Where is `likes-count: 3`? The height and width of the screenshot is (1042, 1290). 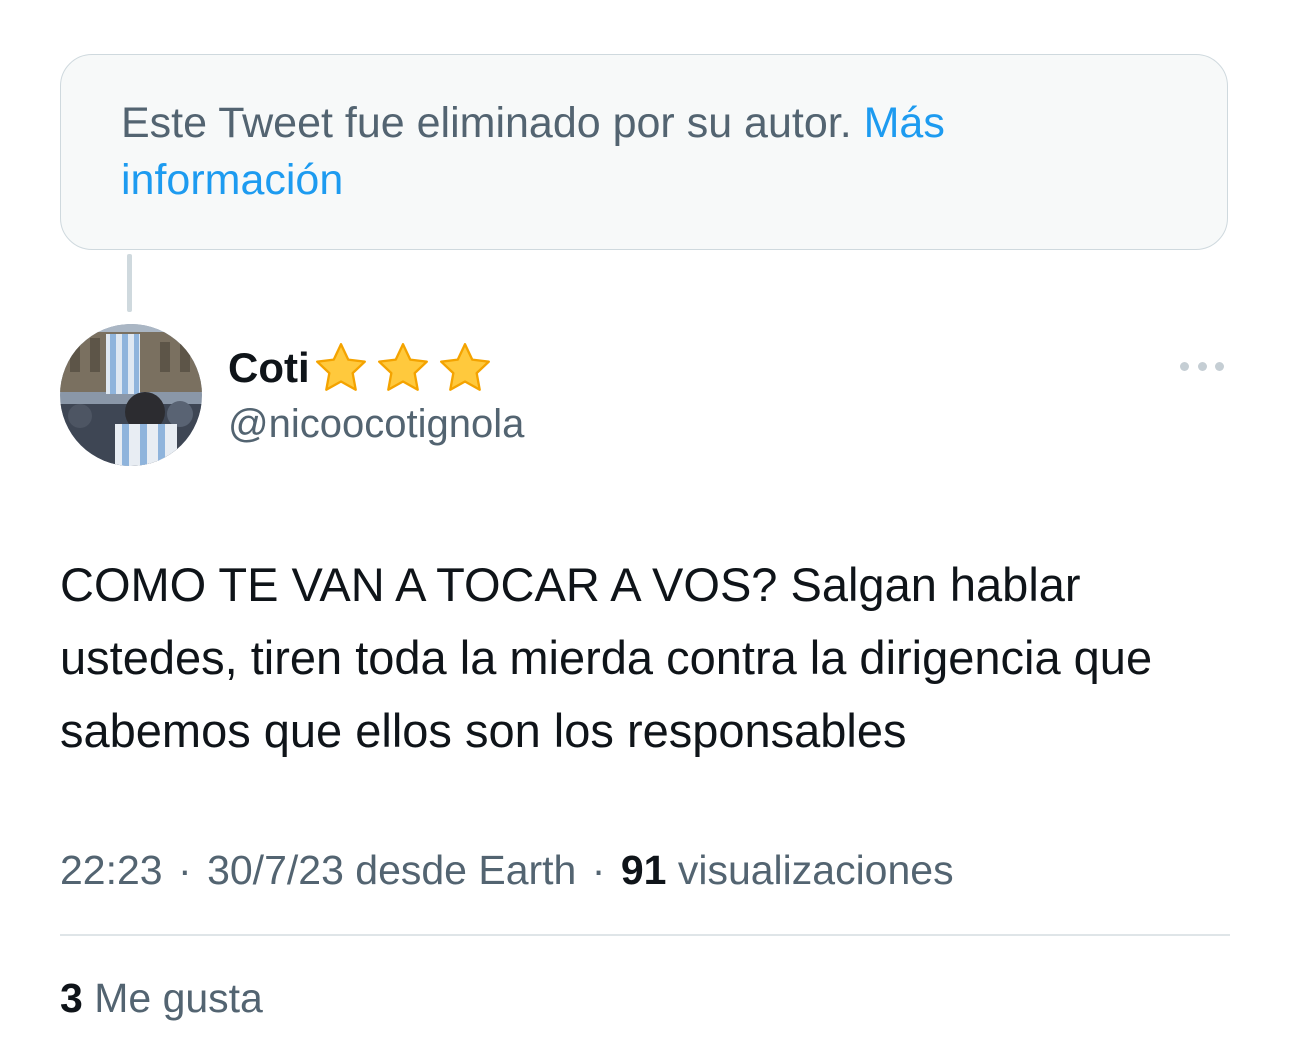 likes-count: 3 is located at coordinates (71, 998).